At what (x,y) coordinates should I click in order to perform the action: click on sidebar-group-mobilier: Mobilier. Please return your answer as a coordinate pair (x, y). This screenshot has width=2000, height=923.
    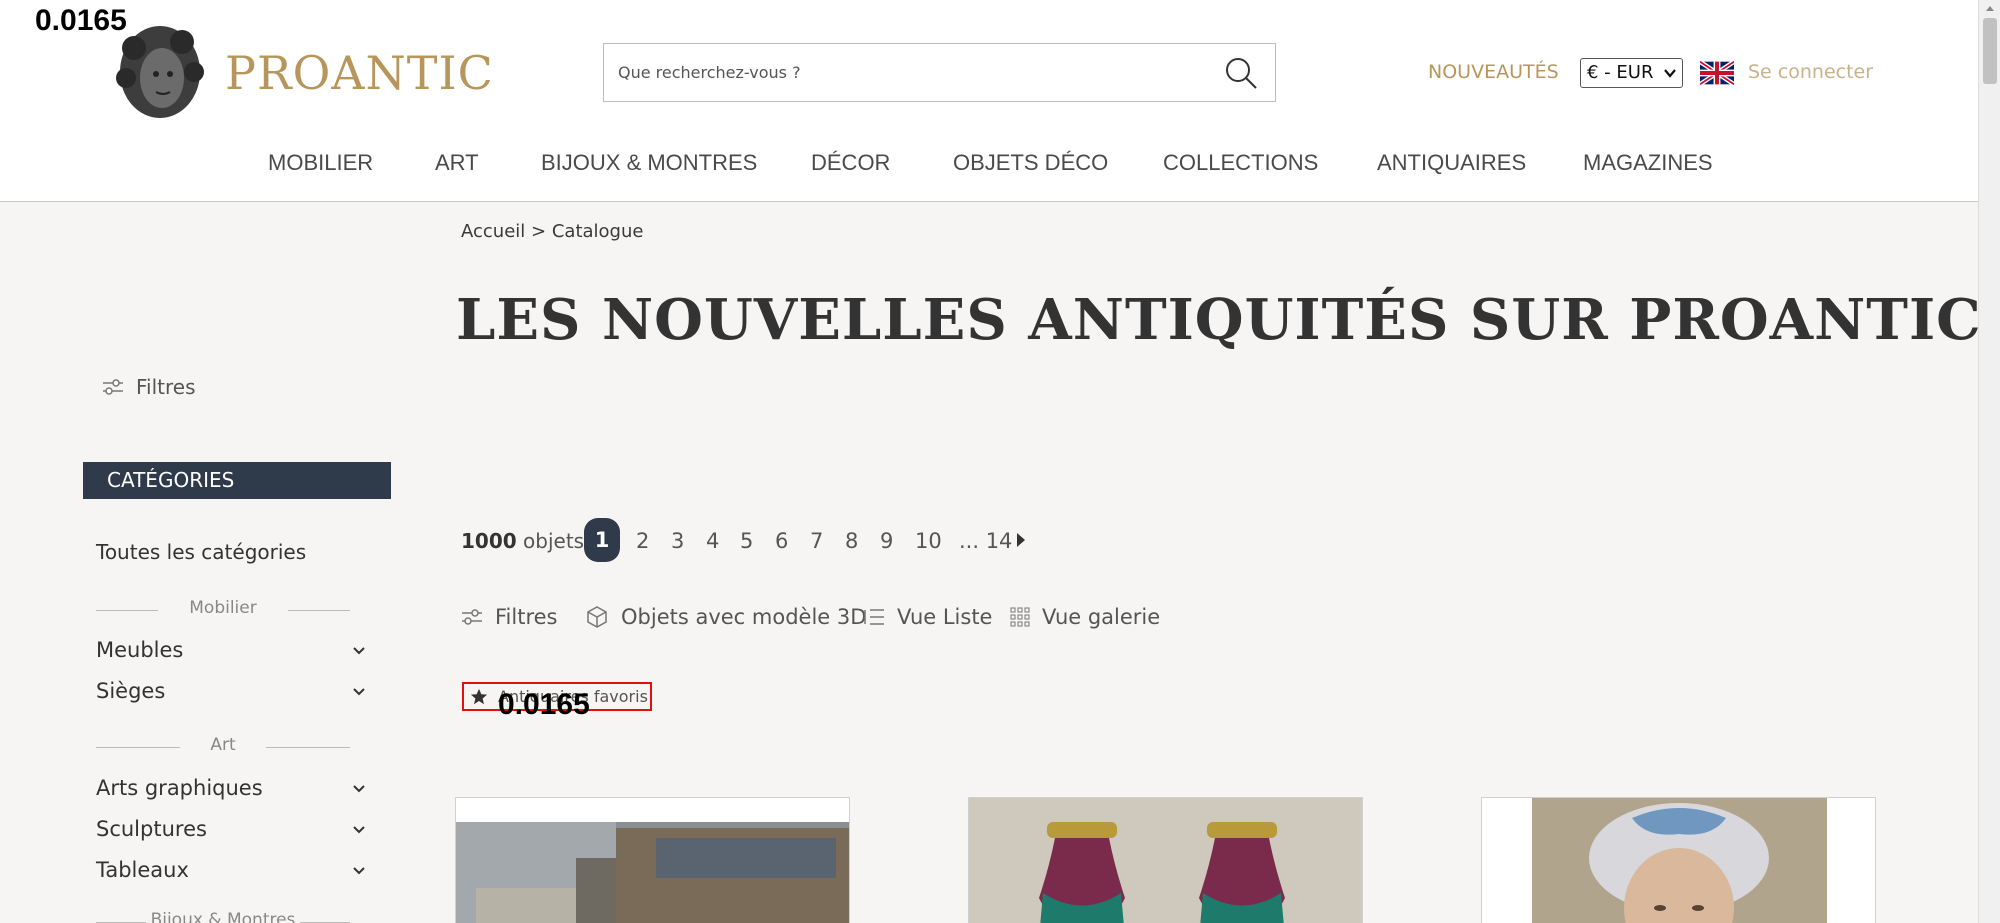
    Looking at the image, I should click on (223, 610).